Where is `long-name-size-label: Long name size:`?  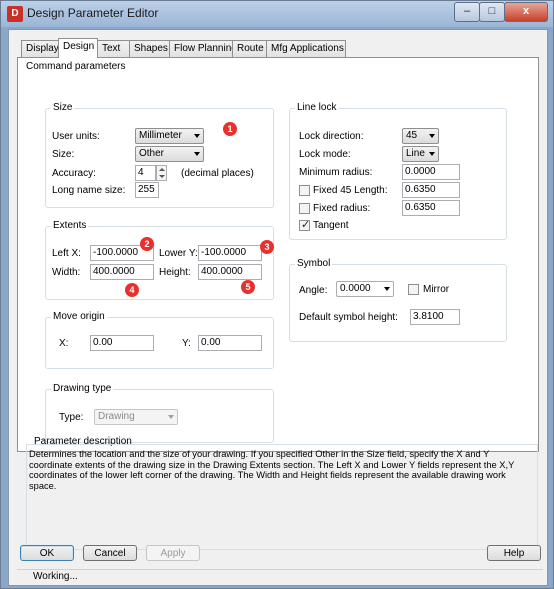
long-name-size-label: Long name size: is located at coordinates (89, 190).